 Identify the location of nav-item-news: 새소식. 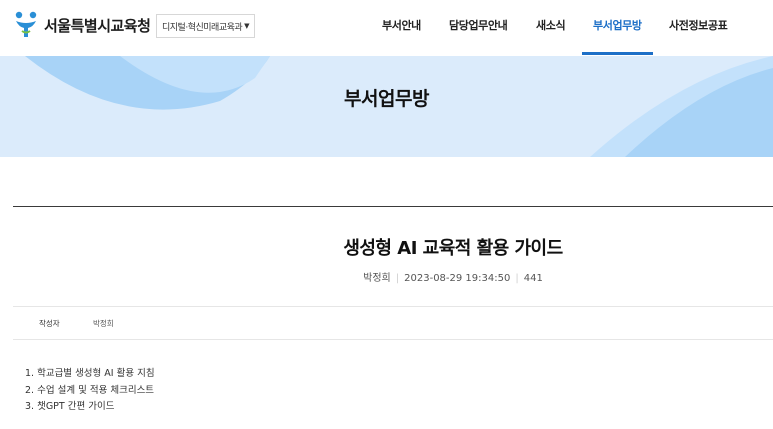
(551, 25).